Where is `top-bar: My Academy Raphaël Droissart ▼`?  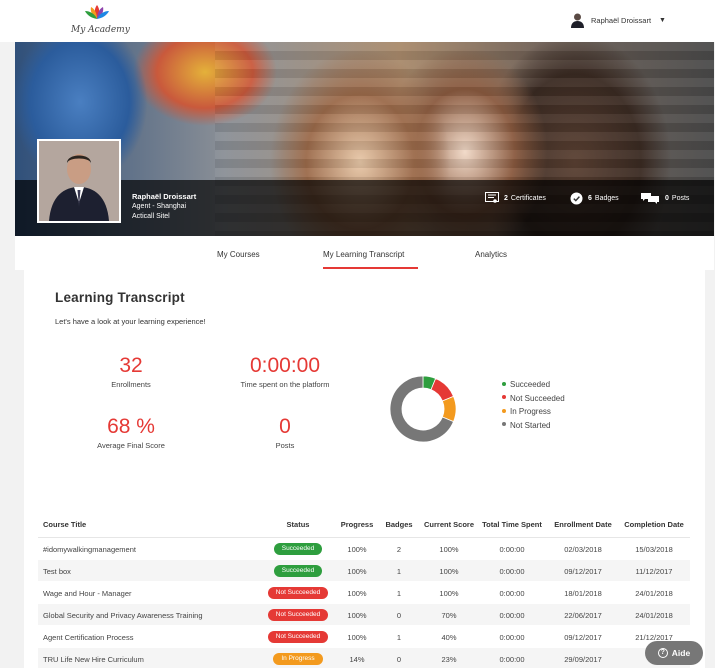
top-bar: My Academy Raphaël Droissart ▼ is located at coordinates (357, 21).